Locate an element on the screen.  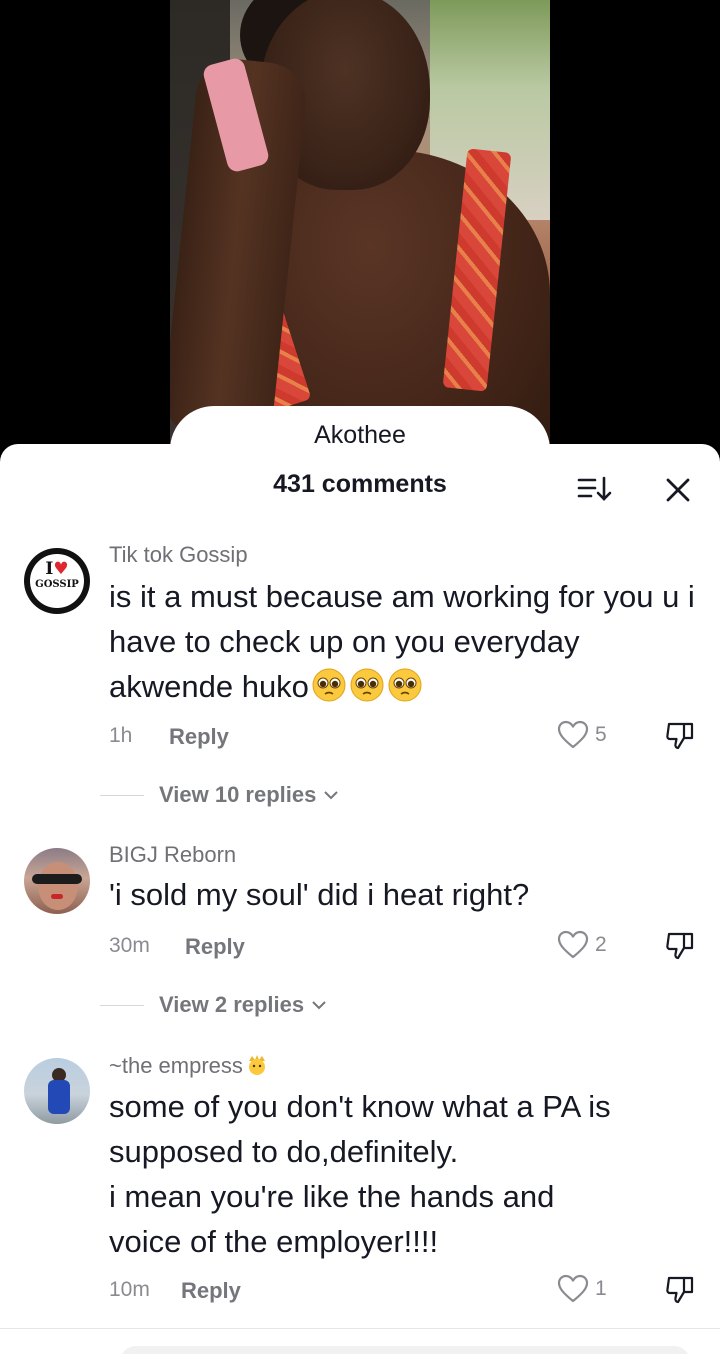
view-replies-button: View 2 replies is located at coordinates (214, 1005).